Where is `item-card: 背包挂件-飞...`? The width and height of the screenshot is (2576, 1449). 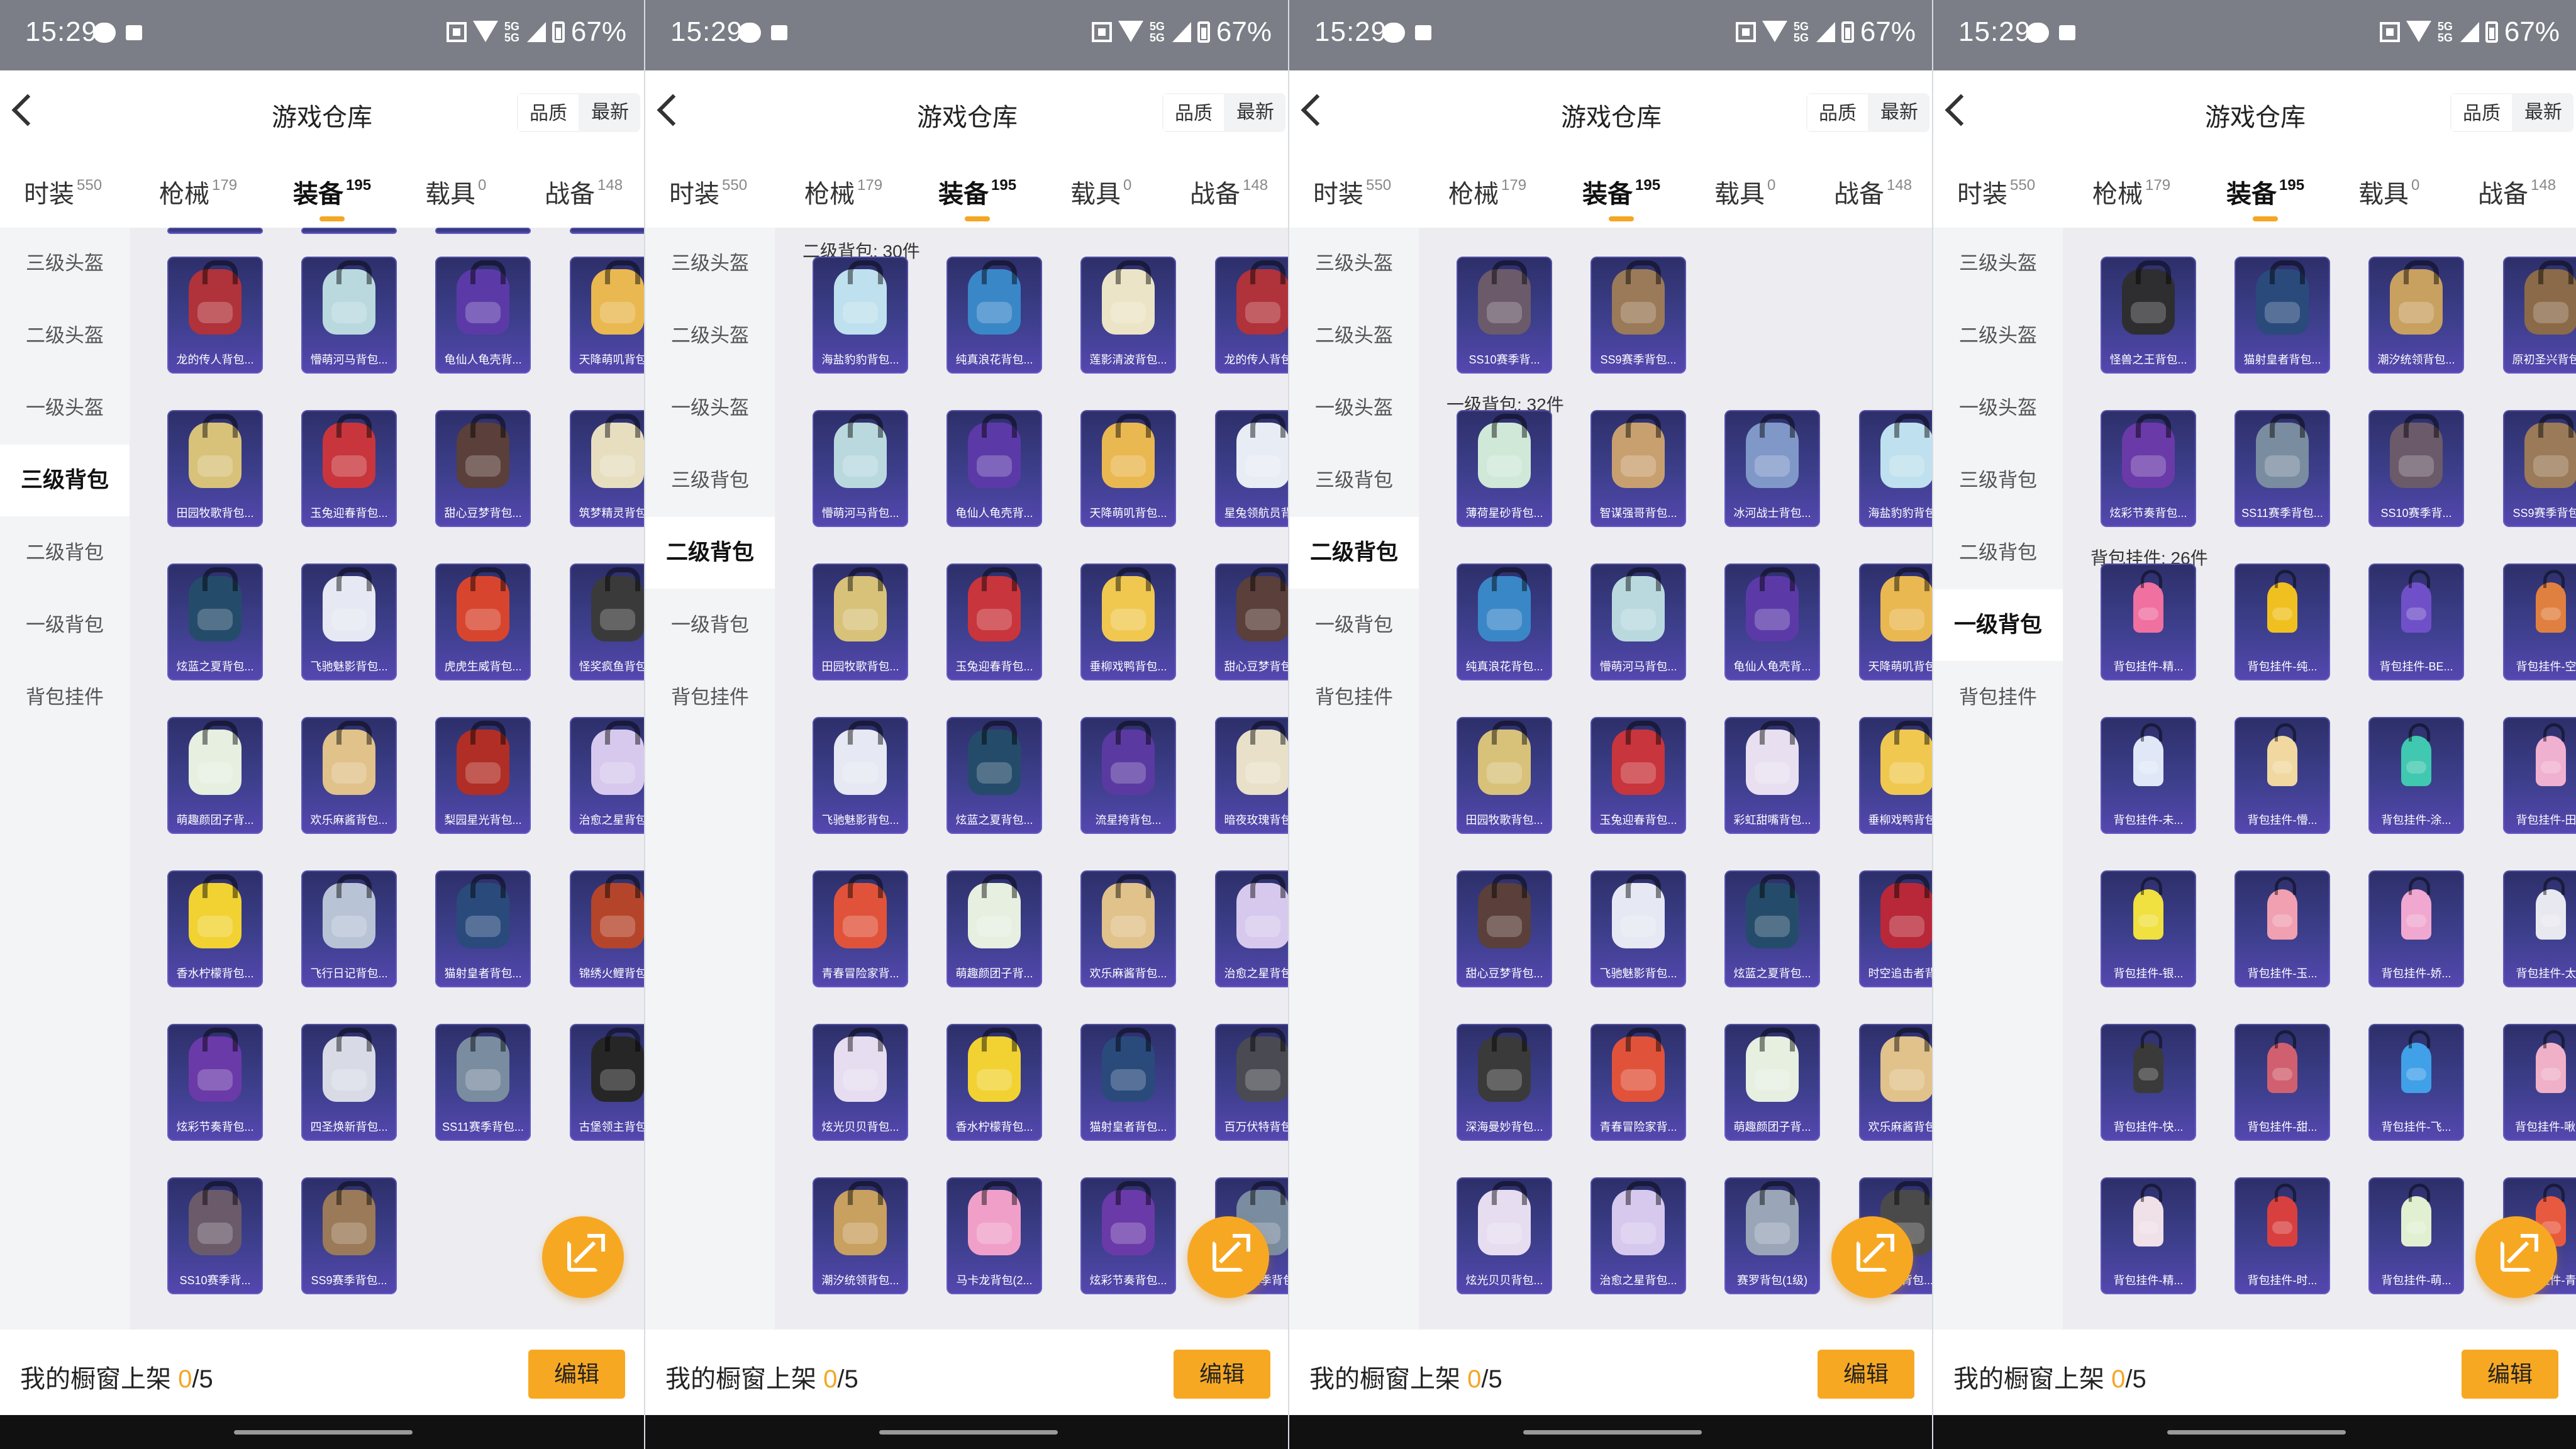
item-card: 背包挂件-飞... is located at coordinates (2416, 1082).